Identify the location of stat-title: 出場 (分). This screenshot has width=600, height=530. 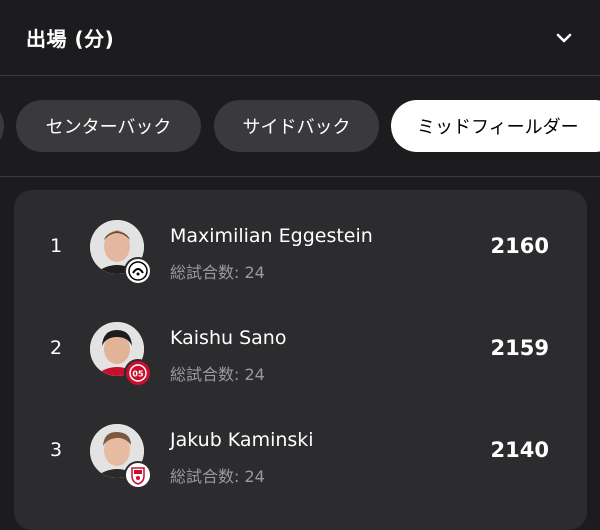
(70, 39).